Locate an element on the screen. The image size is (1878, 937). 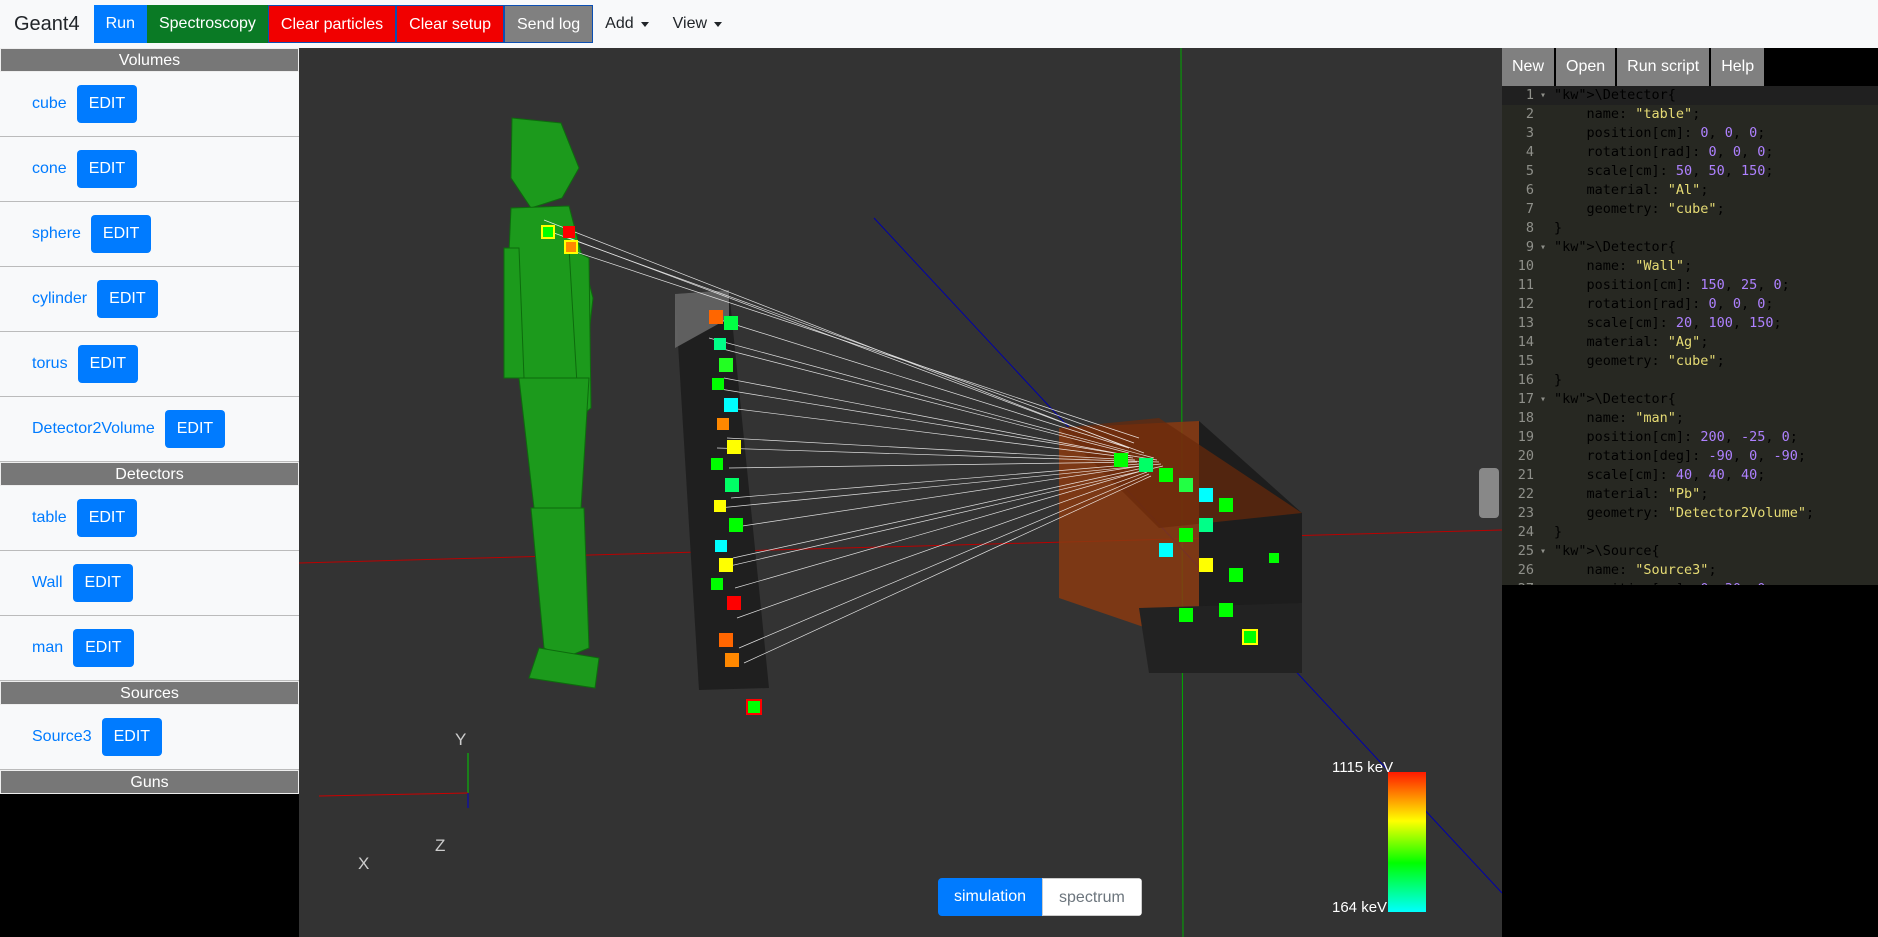
code-line: 3 position[cm]: 0, 0, 0; is located at coordinates (1690, 133).